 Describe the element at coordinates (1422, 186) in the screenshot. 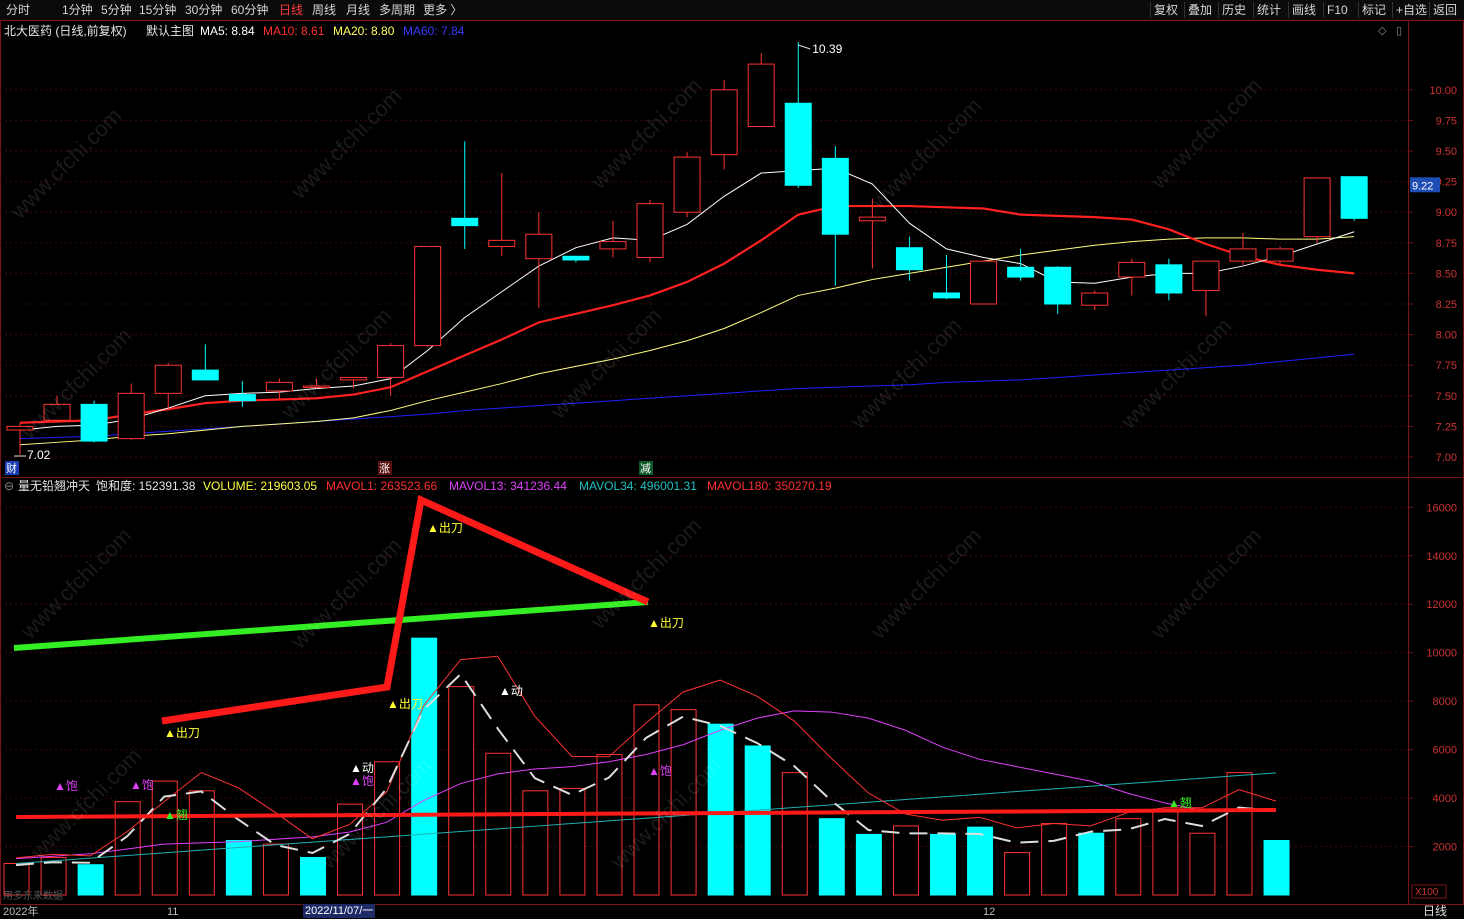

I see `last-price-label: 9.22` at that location.